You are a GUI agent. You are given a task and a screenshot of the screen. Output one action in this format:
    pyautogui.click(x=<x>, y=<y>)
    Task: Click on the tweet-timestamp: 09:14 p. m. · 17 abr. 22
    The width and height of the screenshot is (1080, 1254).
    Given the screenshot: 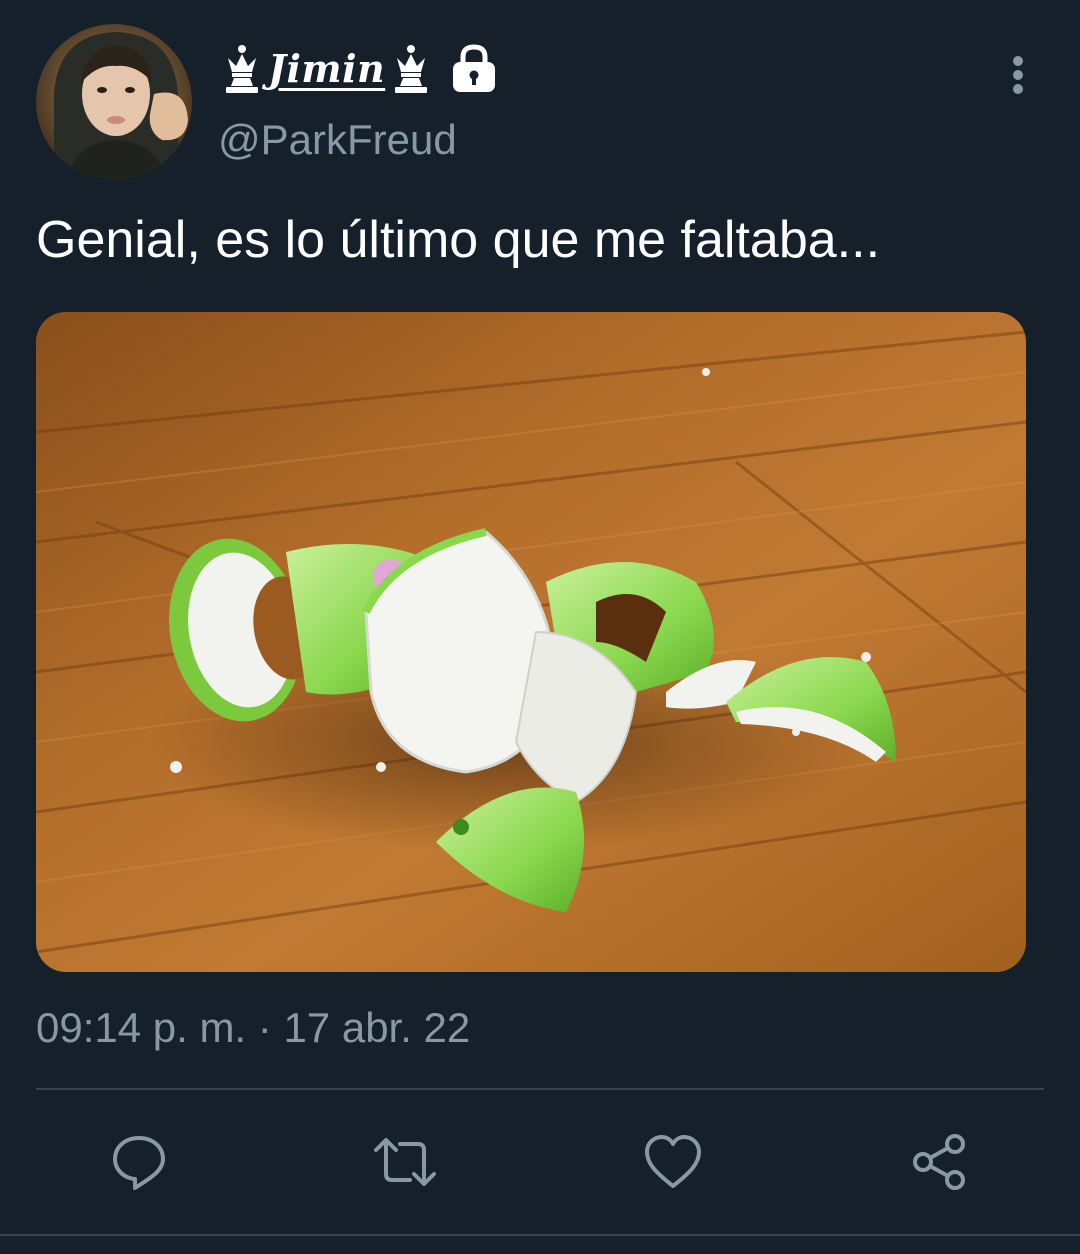 What is the action you would take?
    pyautogui.click(x=253, y=1028)
    